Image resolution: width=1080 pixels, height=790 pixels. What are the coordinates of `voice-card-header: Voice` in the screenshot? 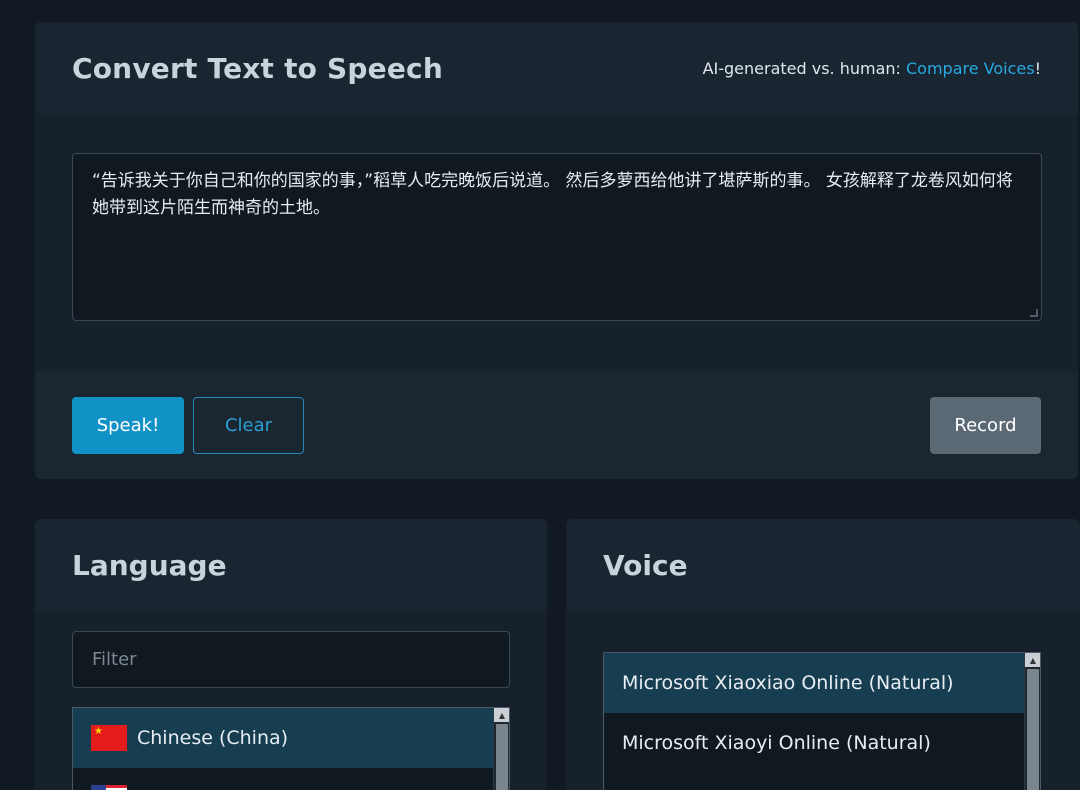 It's located at (823, 565).